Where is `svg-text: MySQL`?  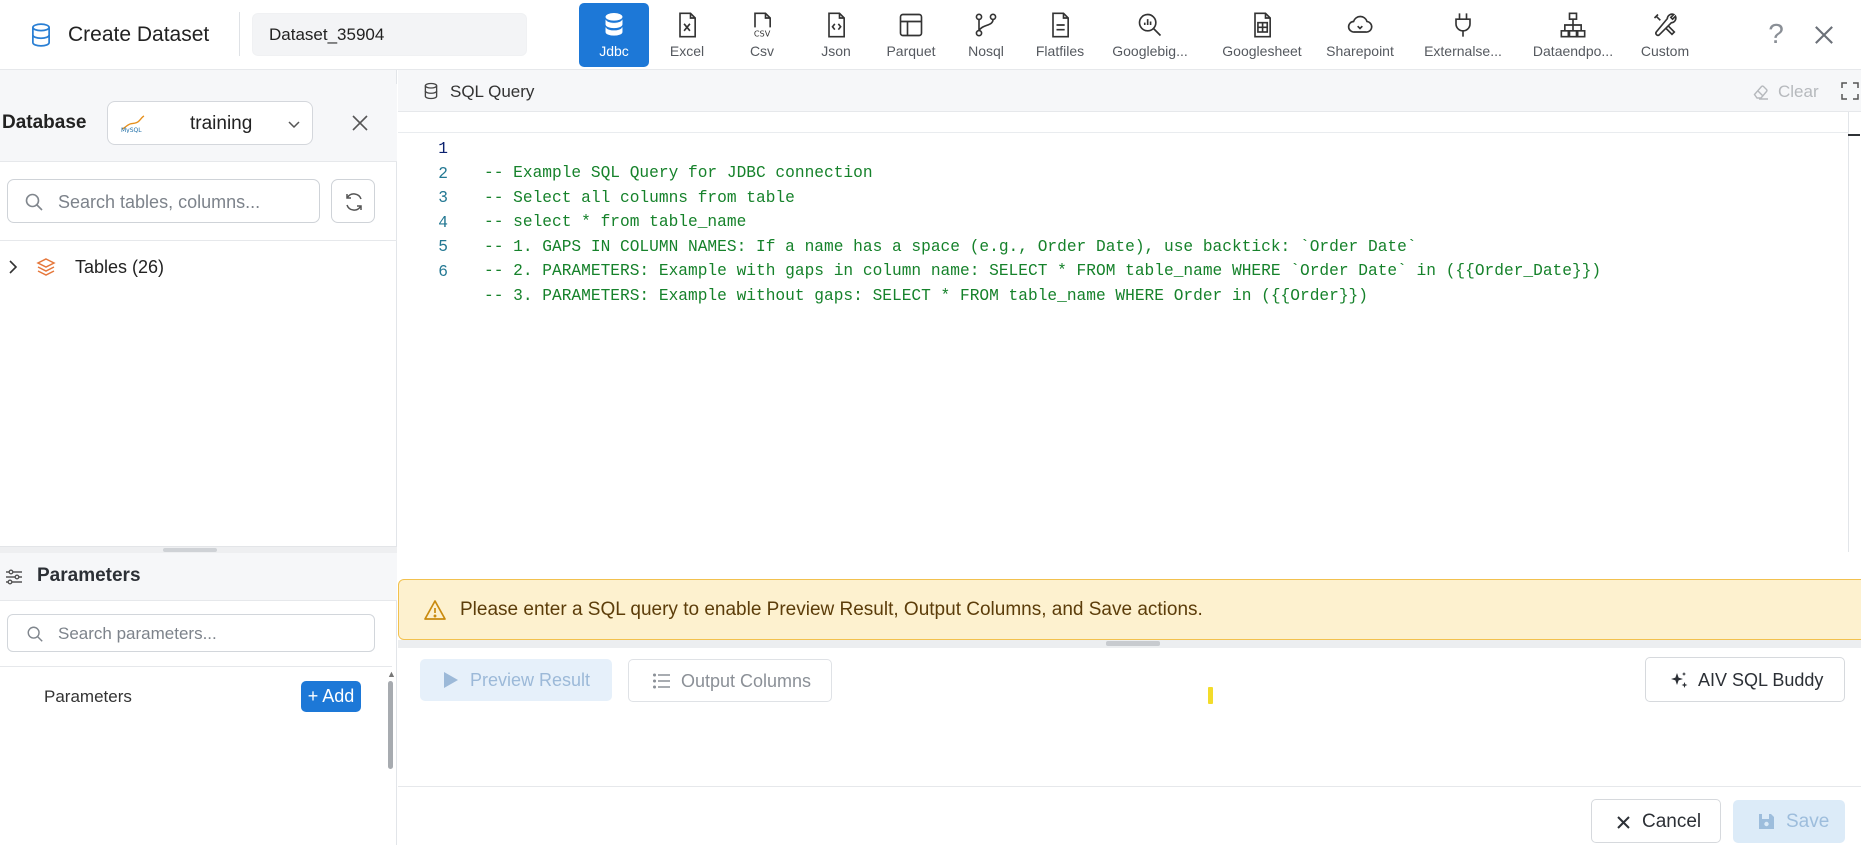 svg-text: MySQL is located at coordinates (131, 130).